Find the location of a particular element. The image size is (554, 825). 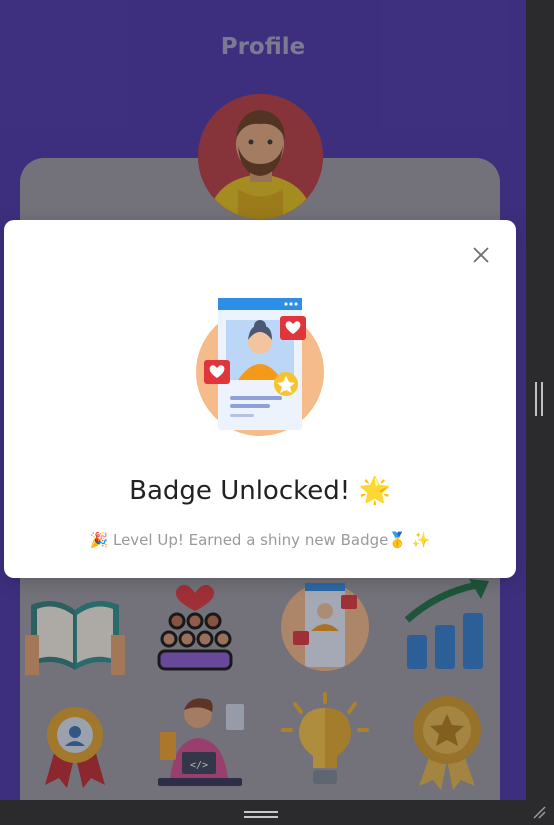

social-profile-badge-icon is located at coordinates (260, 367).